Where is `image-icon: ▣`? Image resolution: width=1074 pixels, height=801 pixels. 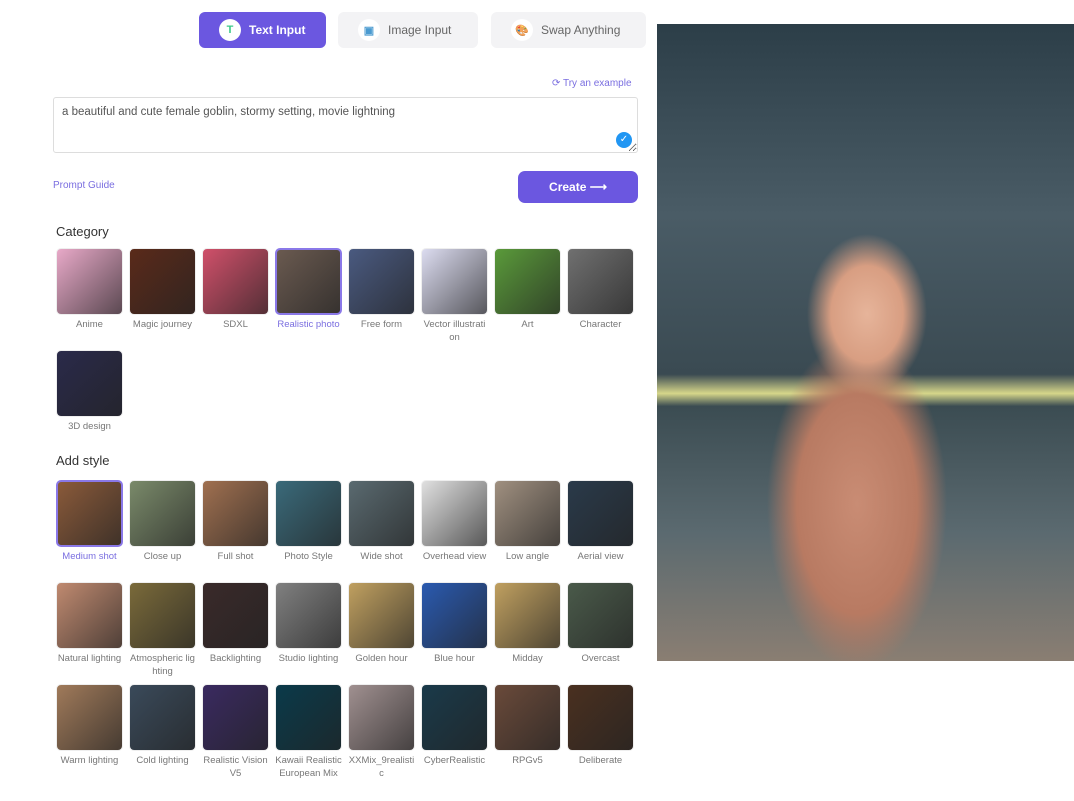
image-icon: ▣ is located at coordinates (369, 30).